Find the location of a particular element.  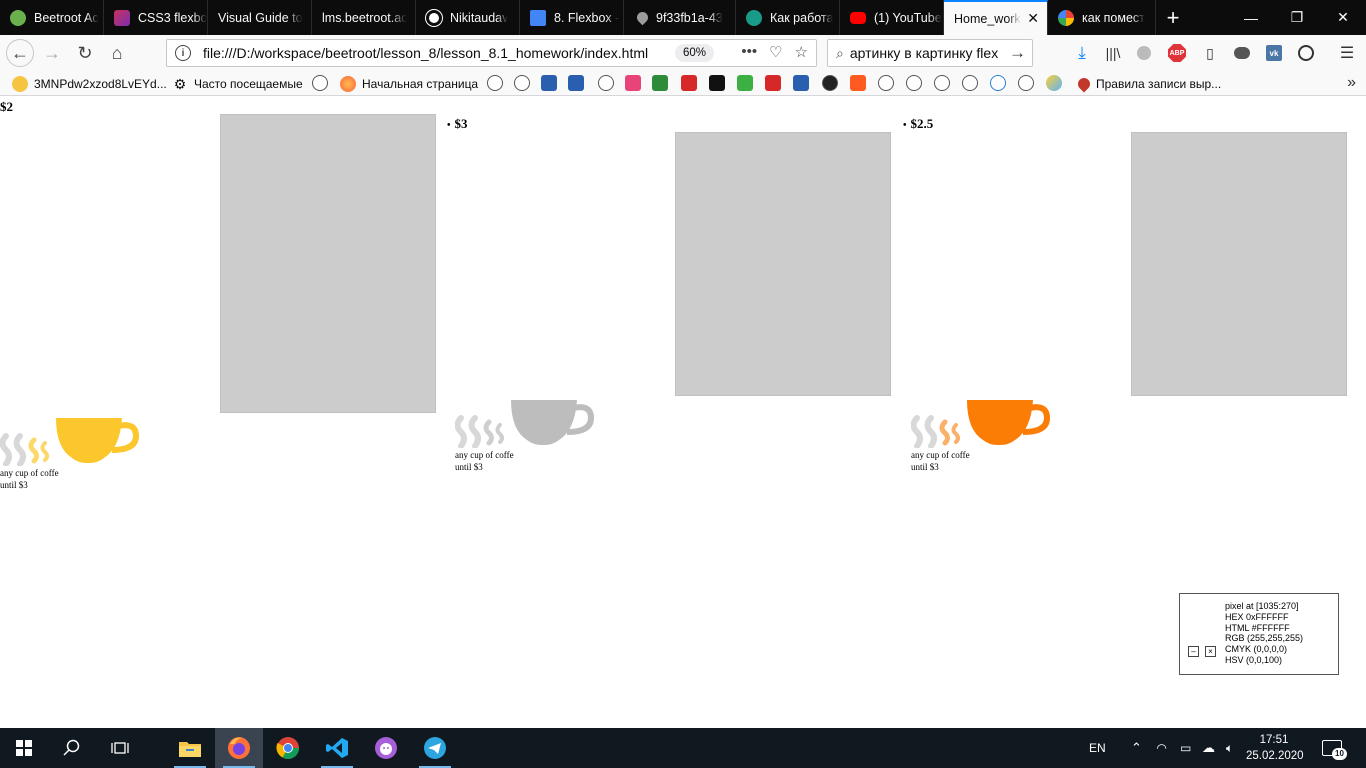

zoom-indicator: 60% is located at coordinates (695, 53).